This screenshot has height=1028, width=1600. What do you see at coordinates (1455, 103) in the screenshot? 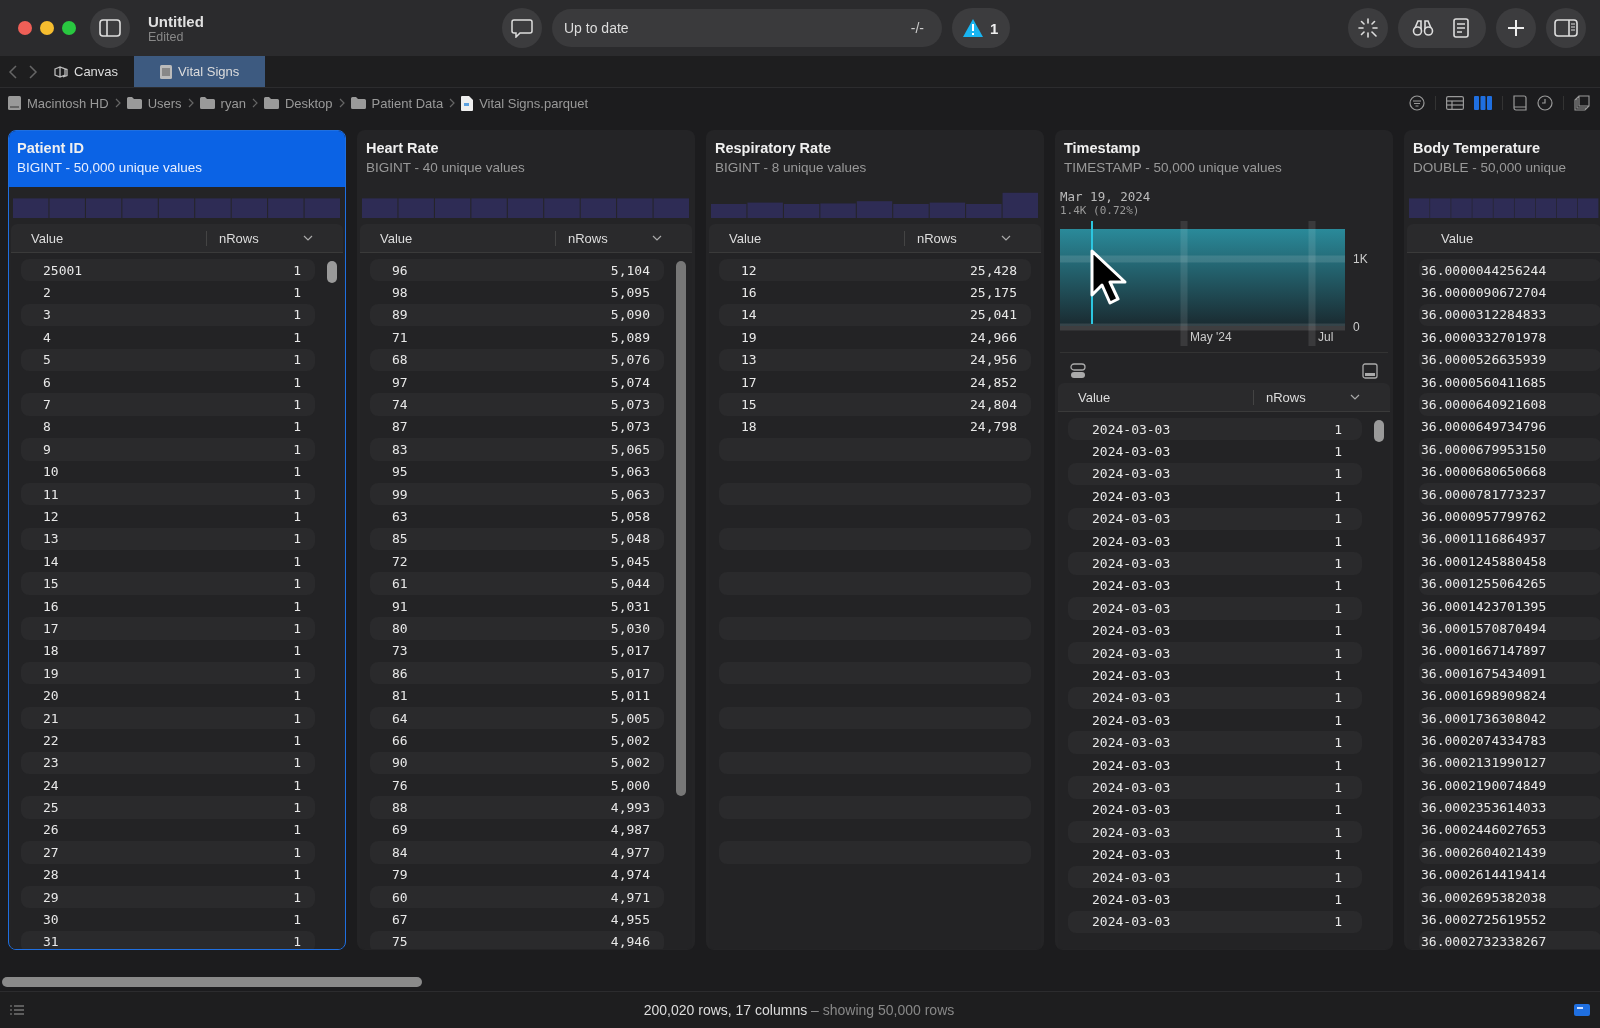
I see `table-view-icon` at bounding box center [1455, 103].